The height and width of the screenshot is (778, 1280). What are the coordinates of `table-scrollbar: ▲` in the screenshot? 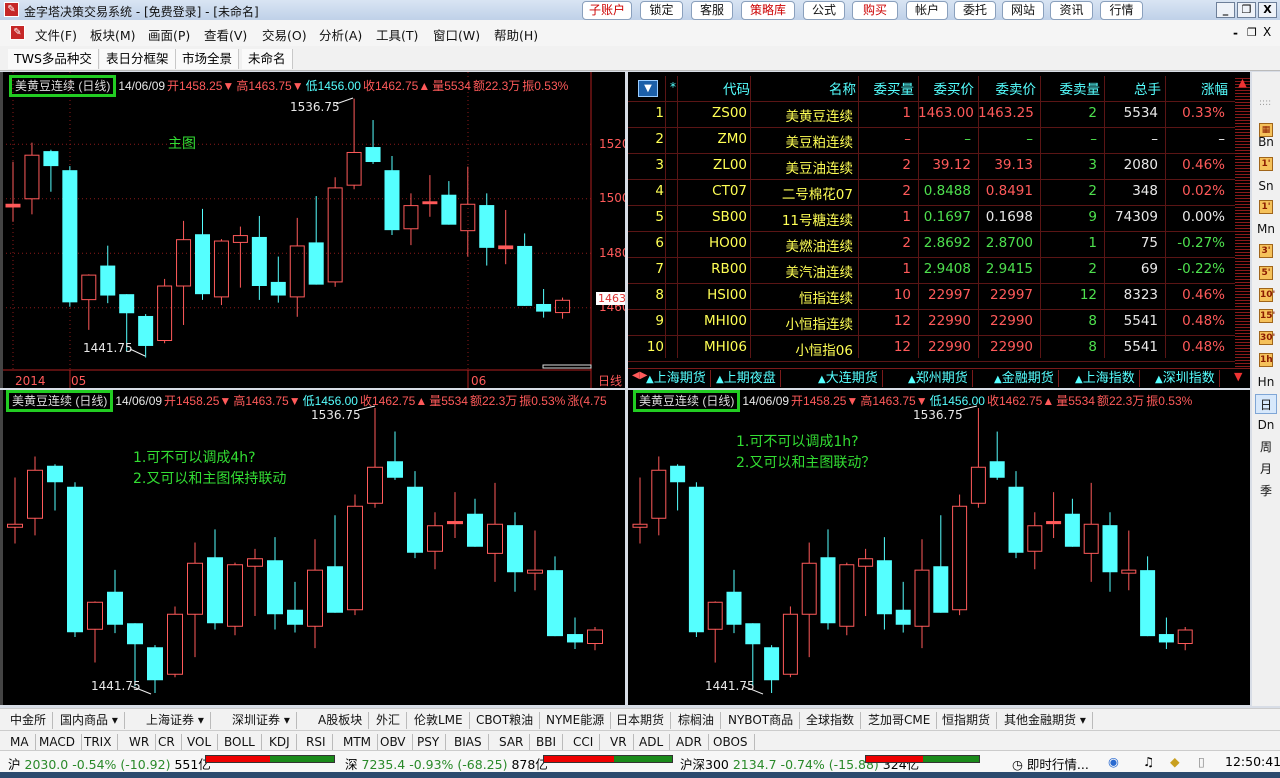 It's located at (1242, 223).